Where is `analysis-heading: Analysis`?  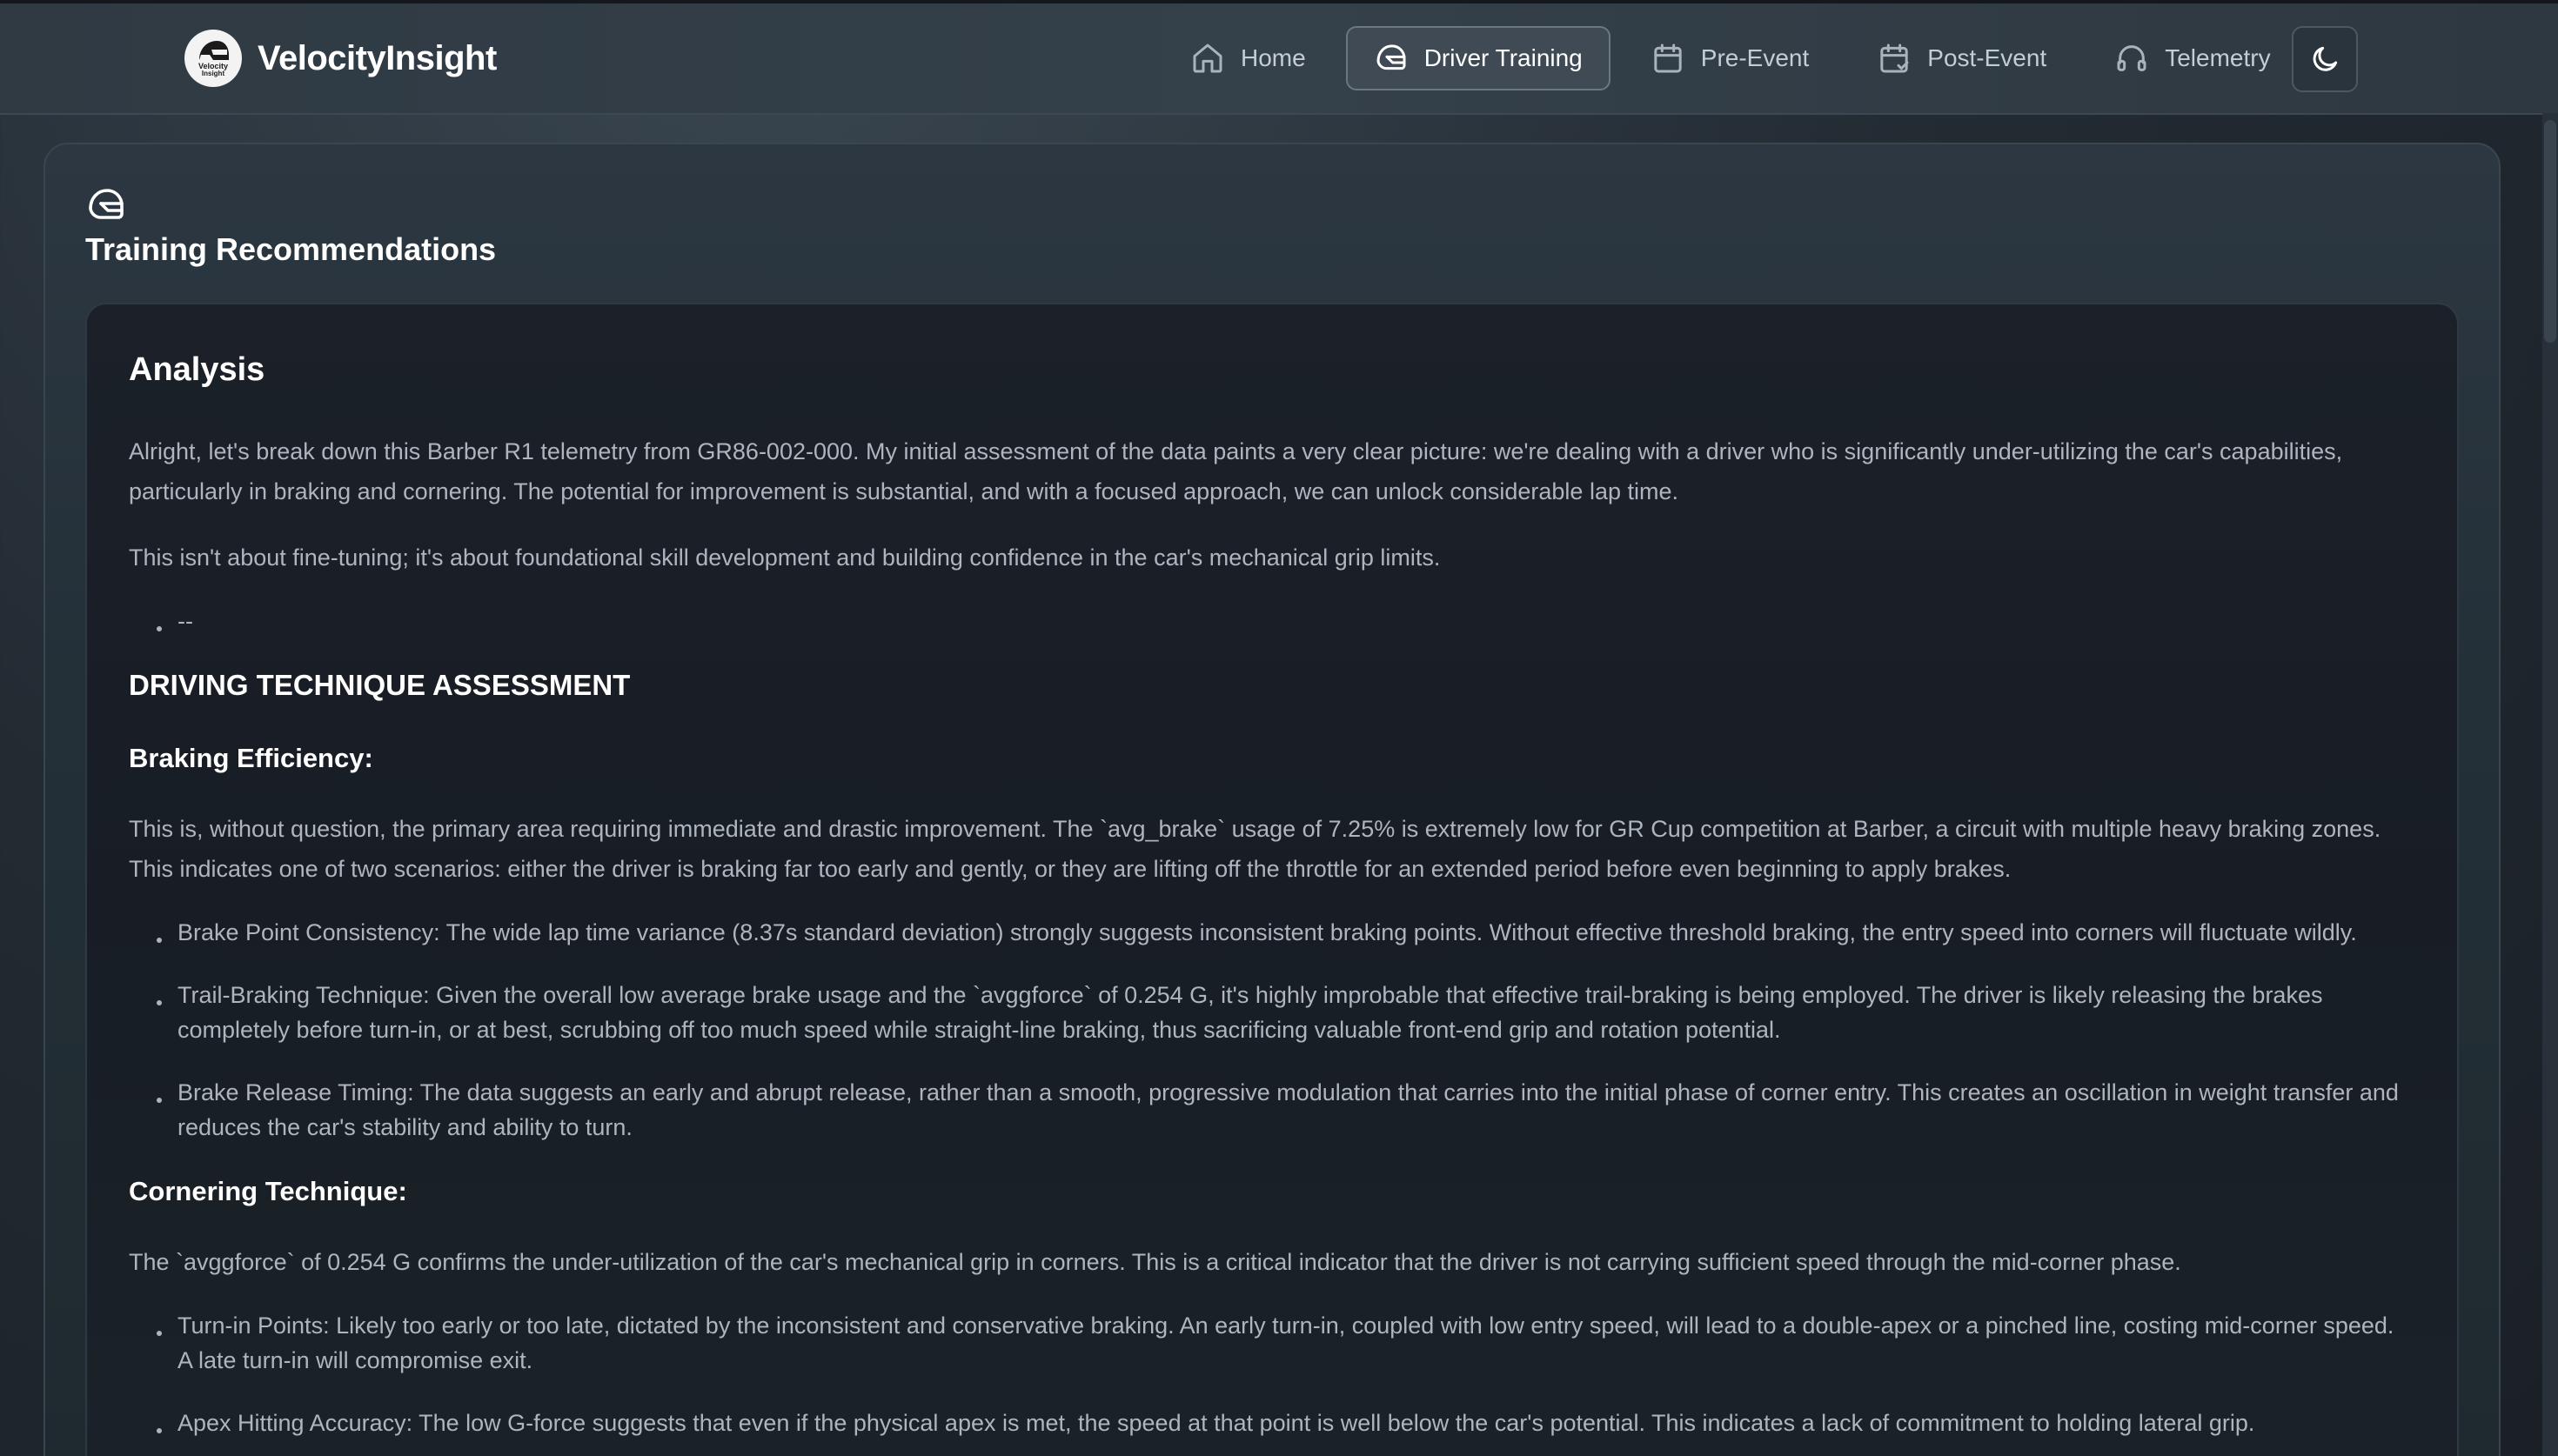
analysis-heading: Analysis is located at coordinates (197, 369).